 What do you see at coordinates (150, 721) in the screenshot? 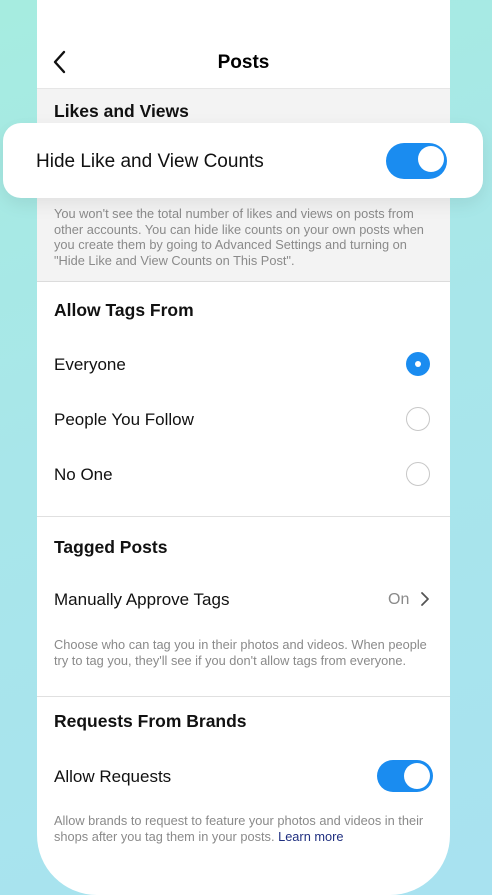
I see `requests-from-brands-heading: Requests From Brands` at bounding box center [150, 721].